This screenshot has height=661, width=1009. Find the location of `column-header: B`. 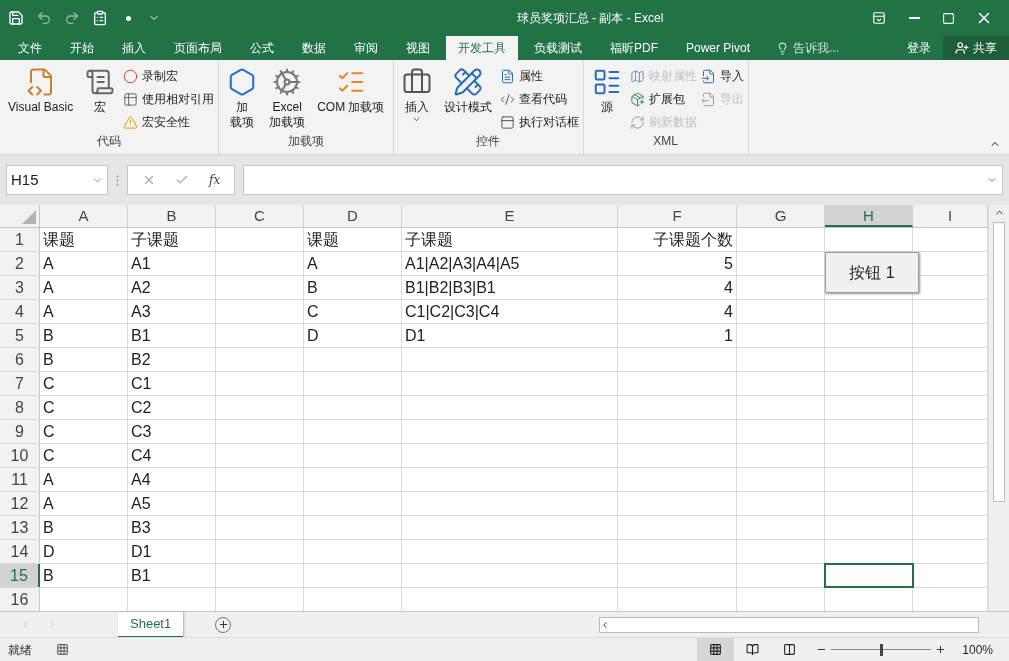

column-header: B is located at coordinates (172, 216).